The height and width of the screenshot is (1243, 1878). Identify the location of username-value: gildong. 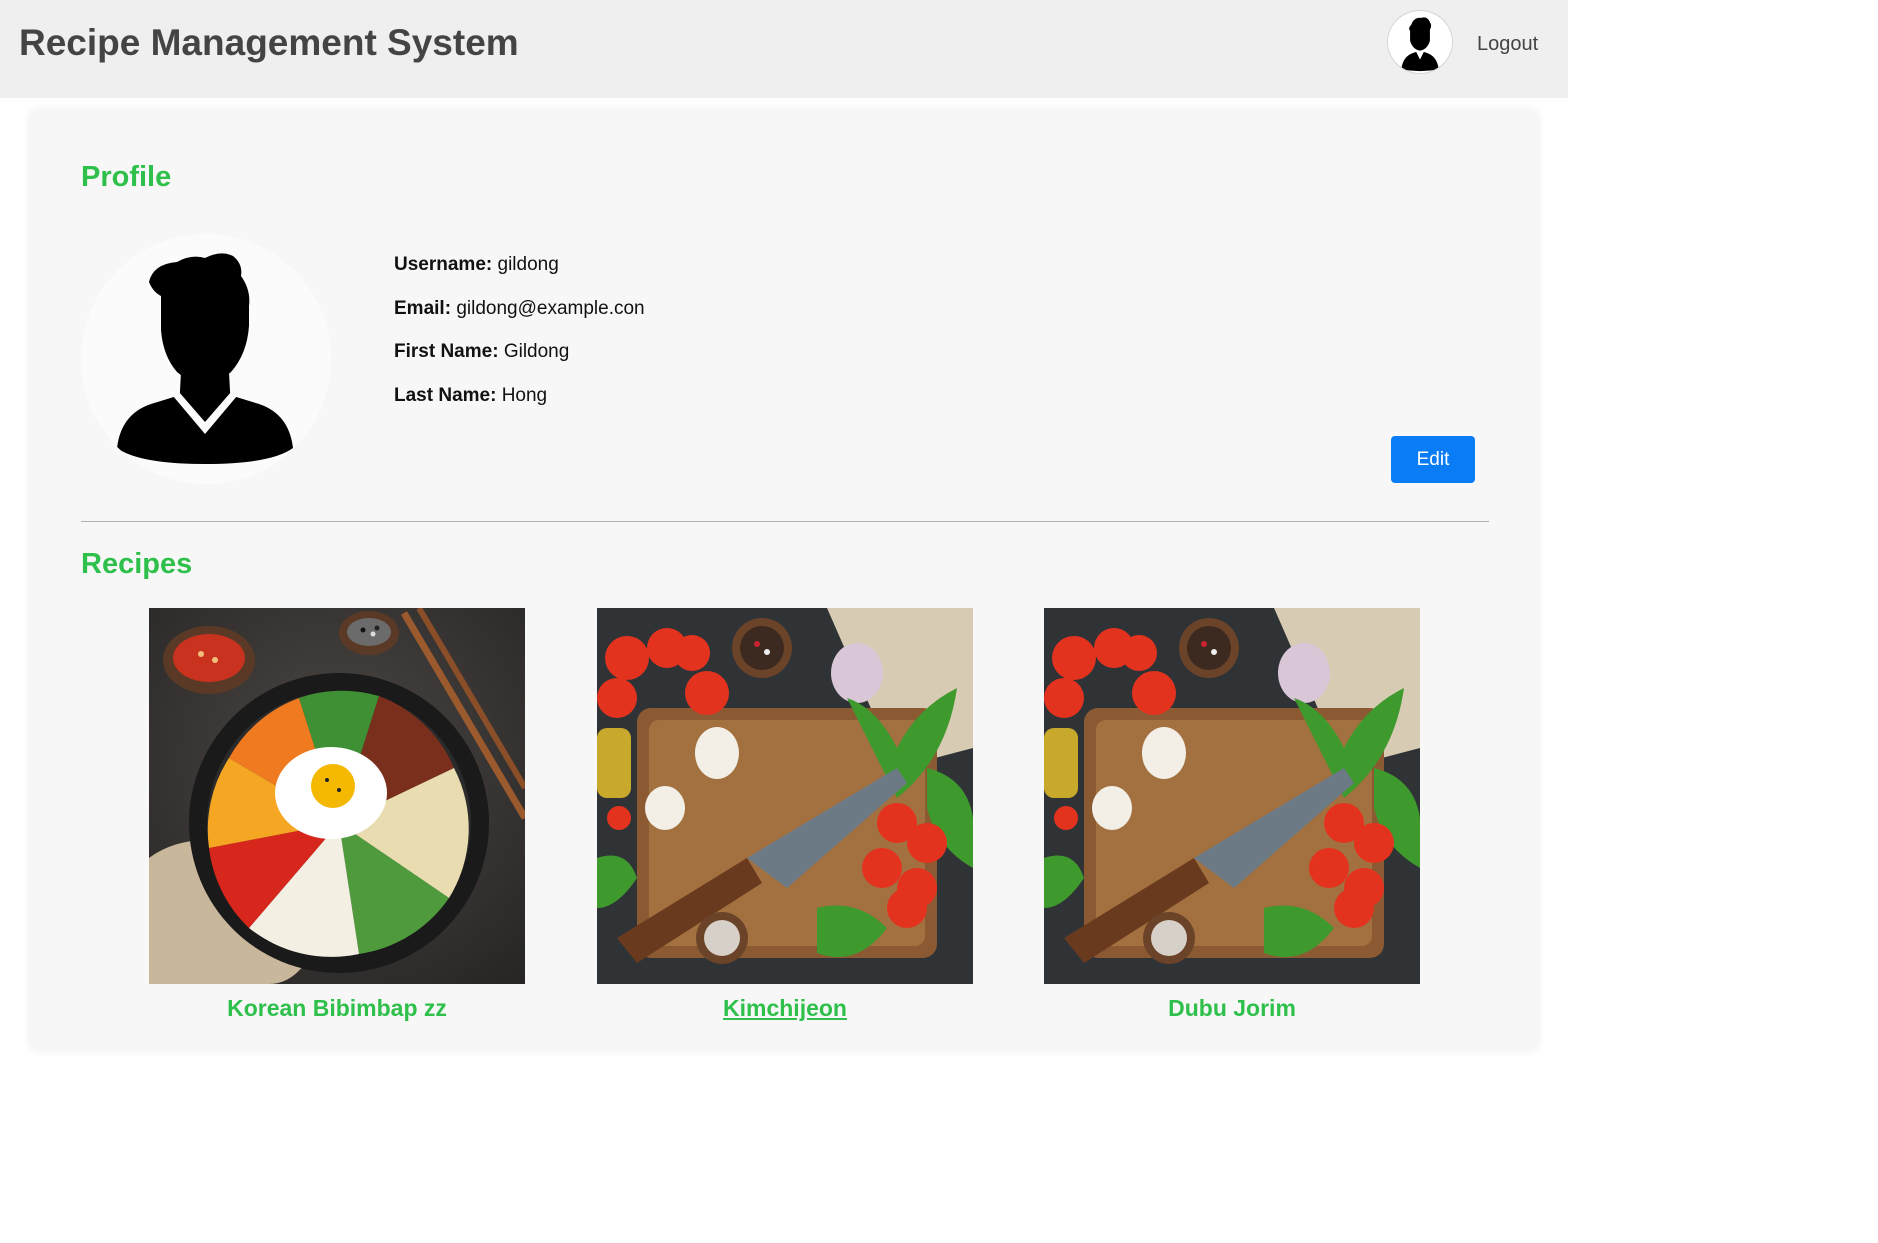
(528, 264).